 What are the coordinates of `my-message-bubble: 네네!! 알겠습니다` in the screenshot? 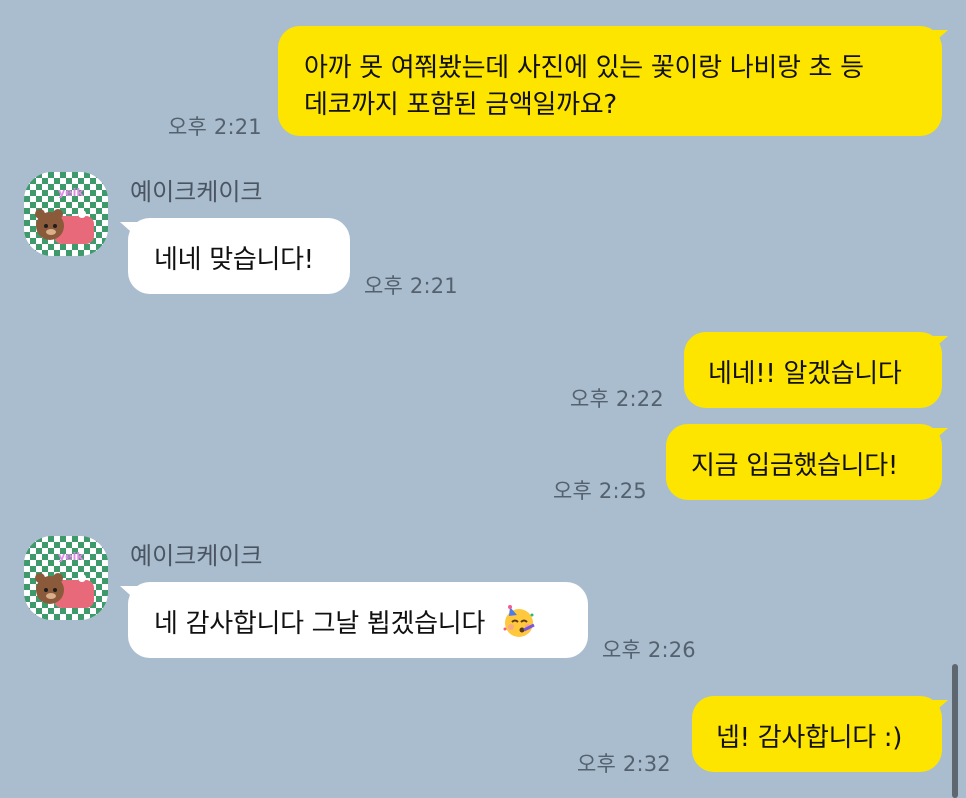 It's located at (813, 370).